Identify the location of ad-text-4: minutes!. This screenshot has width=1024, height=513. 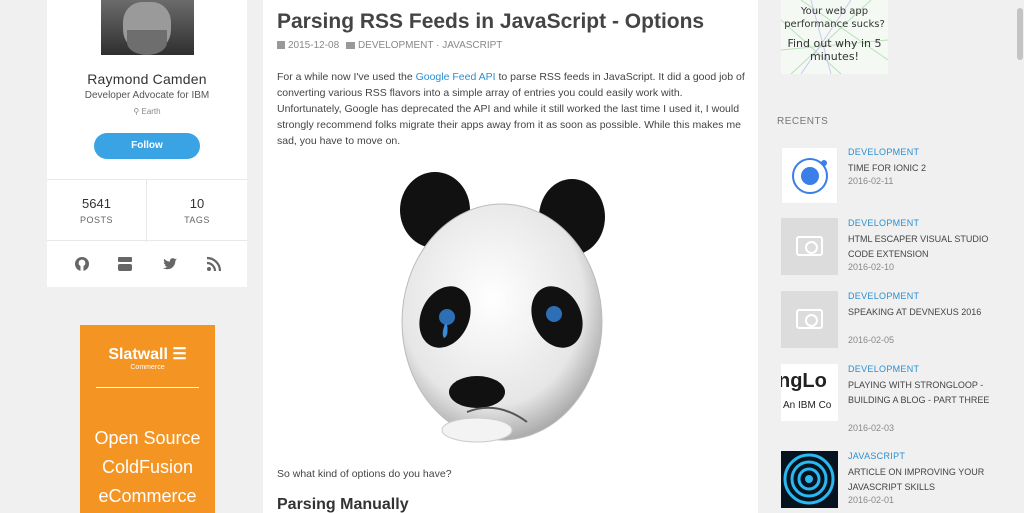
(834, 56).